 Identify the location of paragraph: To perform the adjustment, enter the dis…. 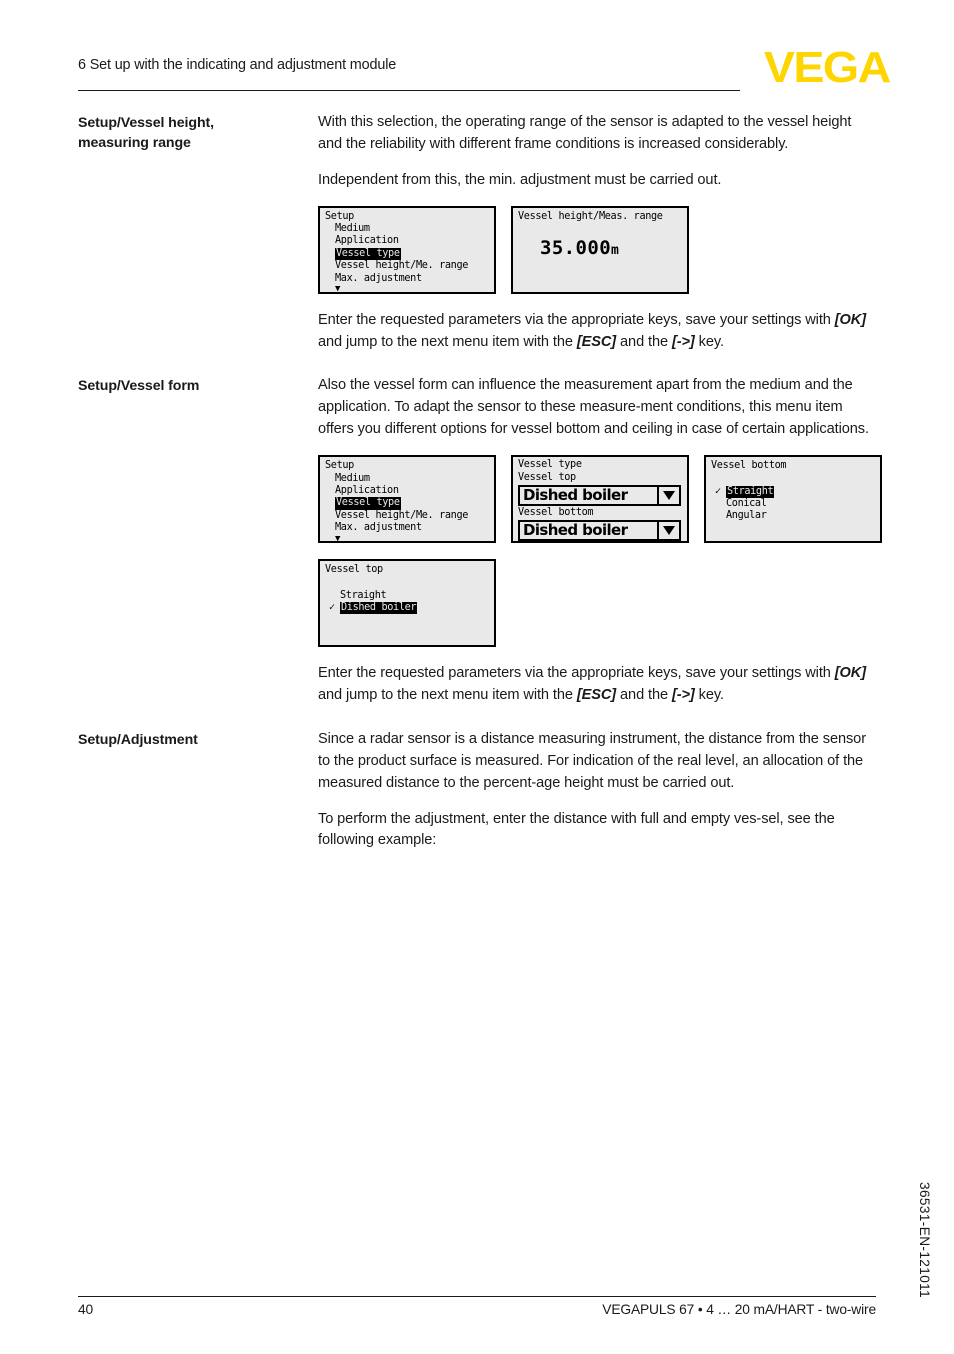
(576, 829).